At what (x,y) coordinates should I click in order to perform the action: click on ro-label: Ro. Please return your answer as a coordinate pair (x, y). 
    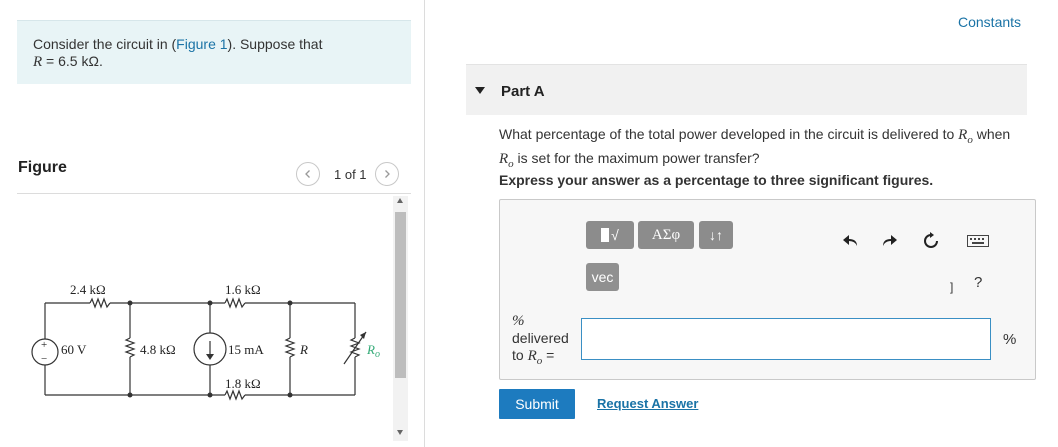
    Looking at the image, I should click on (373, 351).